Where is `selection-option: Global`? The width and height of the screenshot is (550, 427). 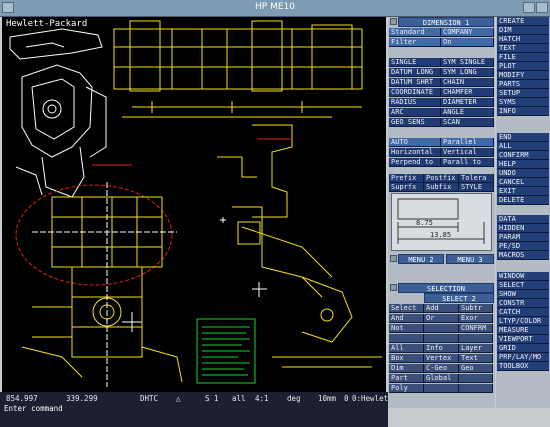
selection-option: Global is located at coordinates (441, 378).